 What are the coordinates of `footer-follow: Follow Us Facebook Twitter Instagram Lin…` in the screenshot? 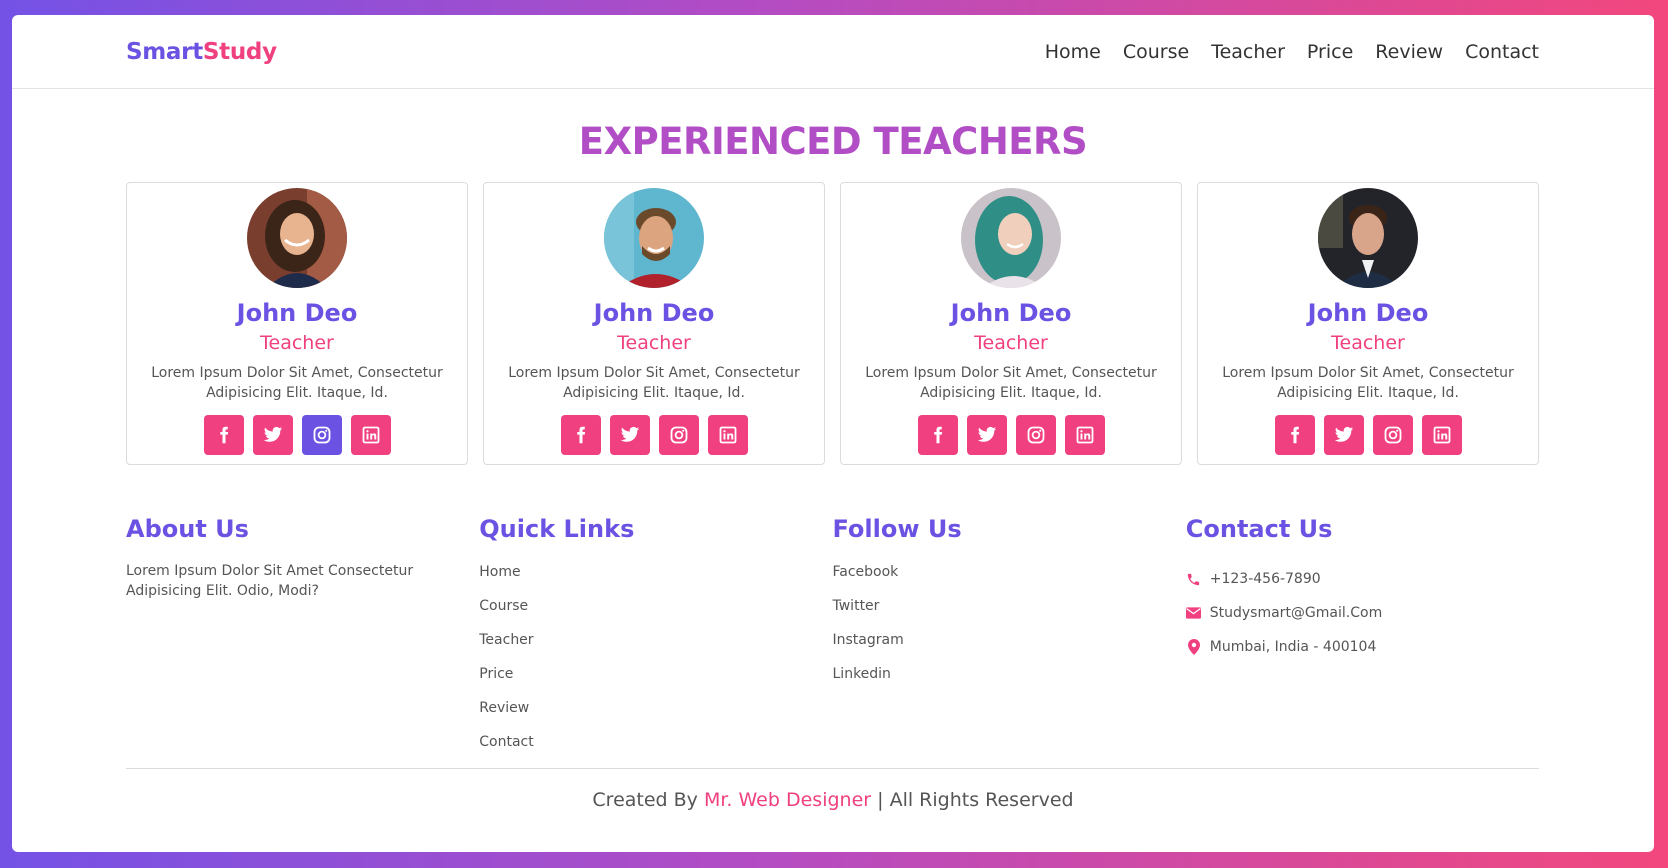 It's located at (1009, 640).